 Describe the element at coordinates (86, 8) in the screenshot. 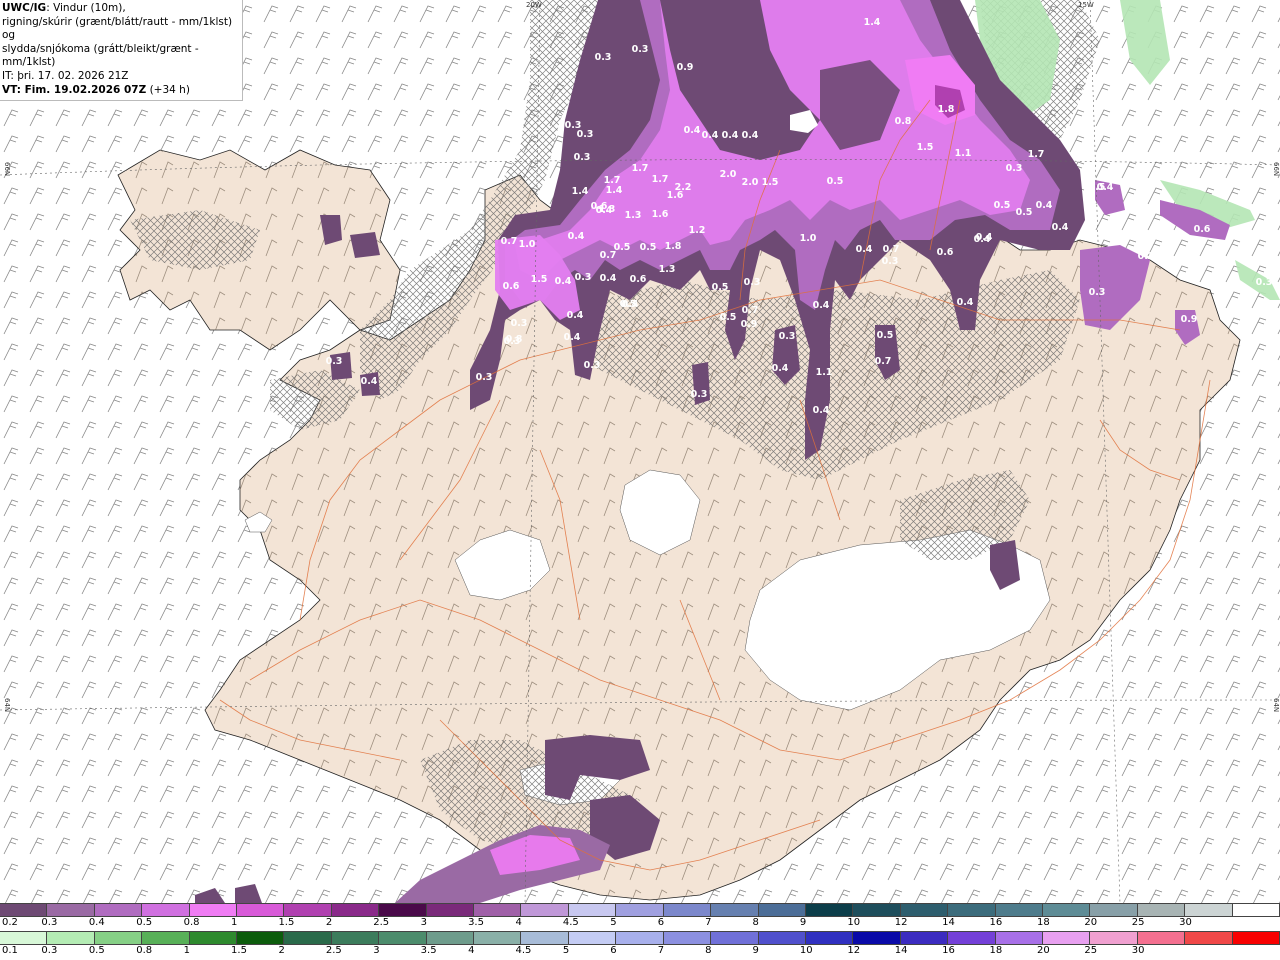

I see `header-title-rest: : Vindur (10m),` at that location.